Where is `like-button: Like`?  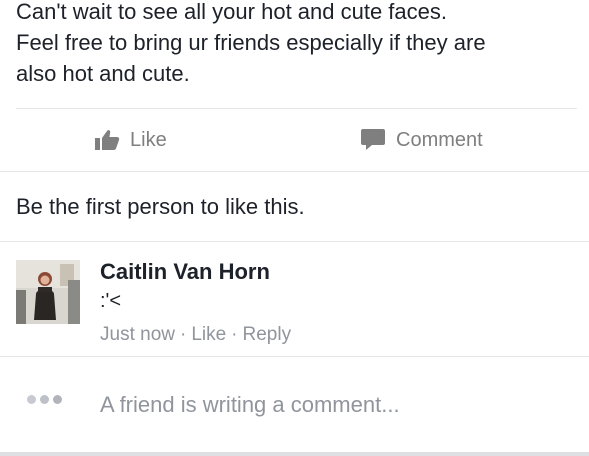
like-button: Like is located at coordinates (130, 140).